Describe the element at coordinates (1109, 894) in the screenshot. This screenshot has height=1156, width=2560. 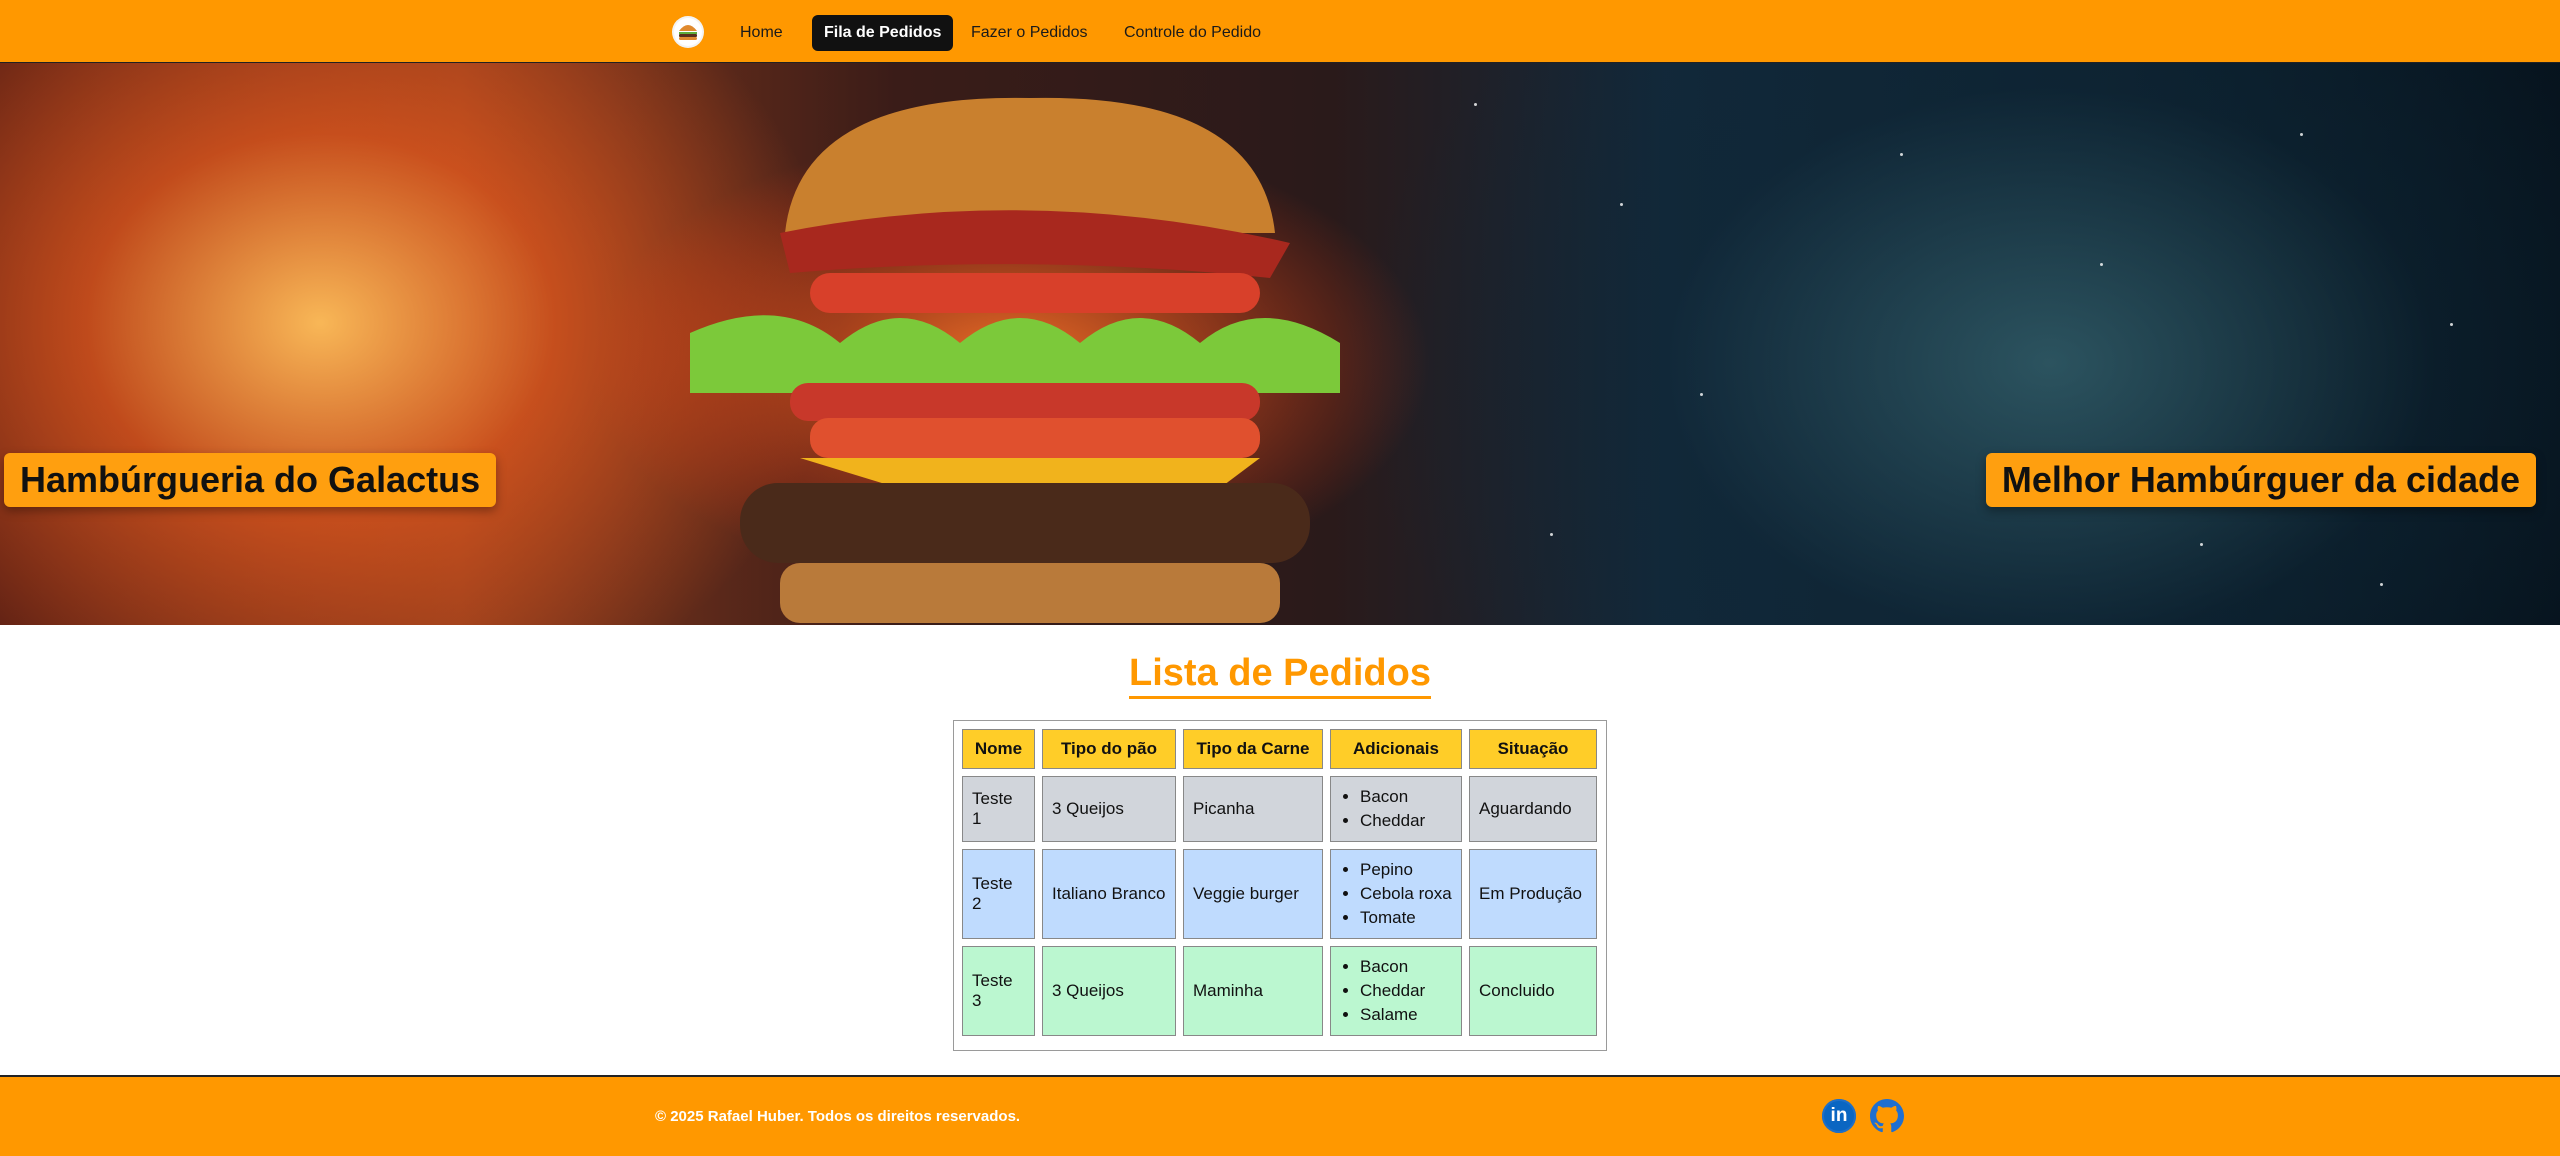
I see `cell-pao: Italiano Branco` at that location.